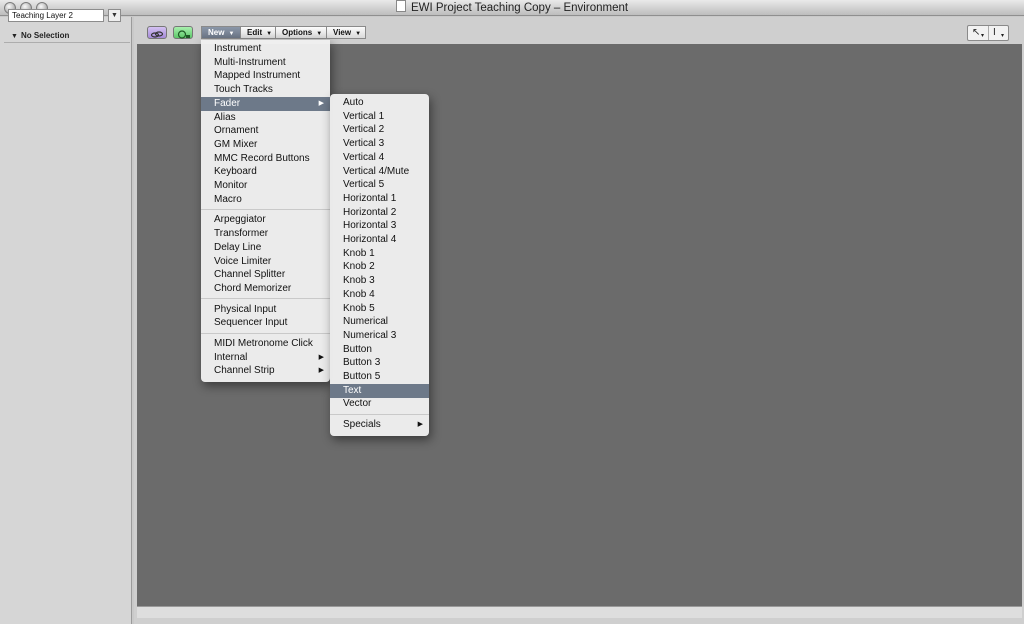  Describe the element at coordinates (519, 8) in the screenshot. I see `window-title: EWI Project Teaching Copy – Environment` at that location.